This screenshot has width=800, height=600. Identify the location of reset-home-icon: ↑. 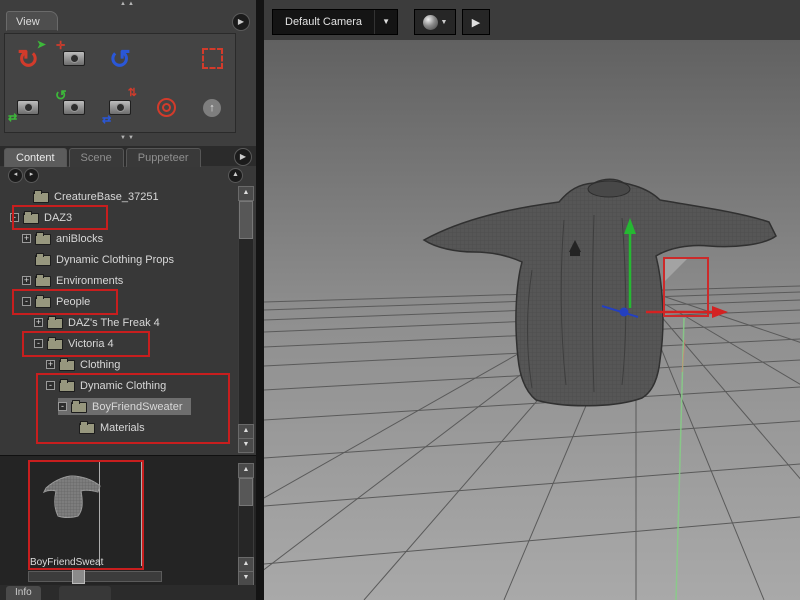
(212, 107).